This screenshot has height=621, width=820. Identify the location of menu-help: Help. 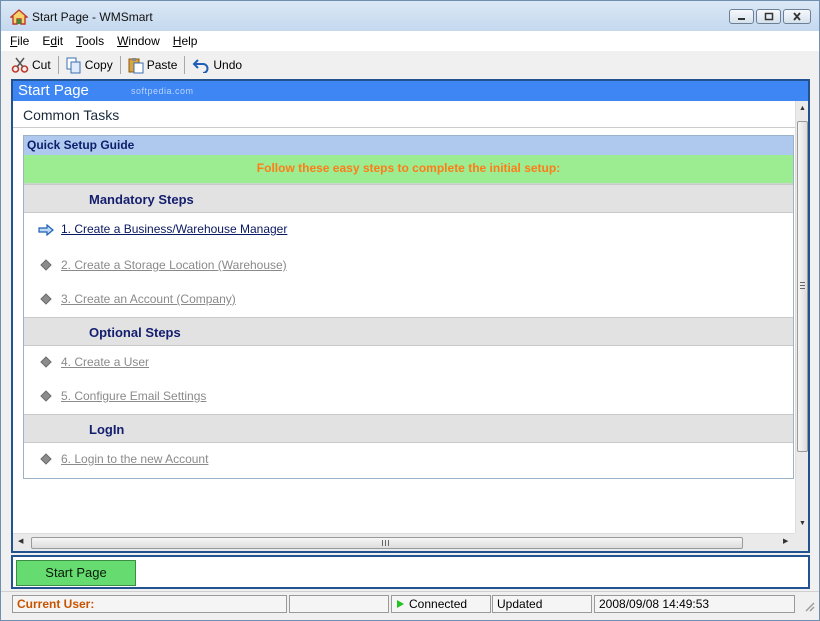
(185, 41).